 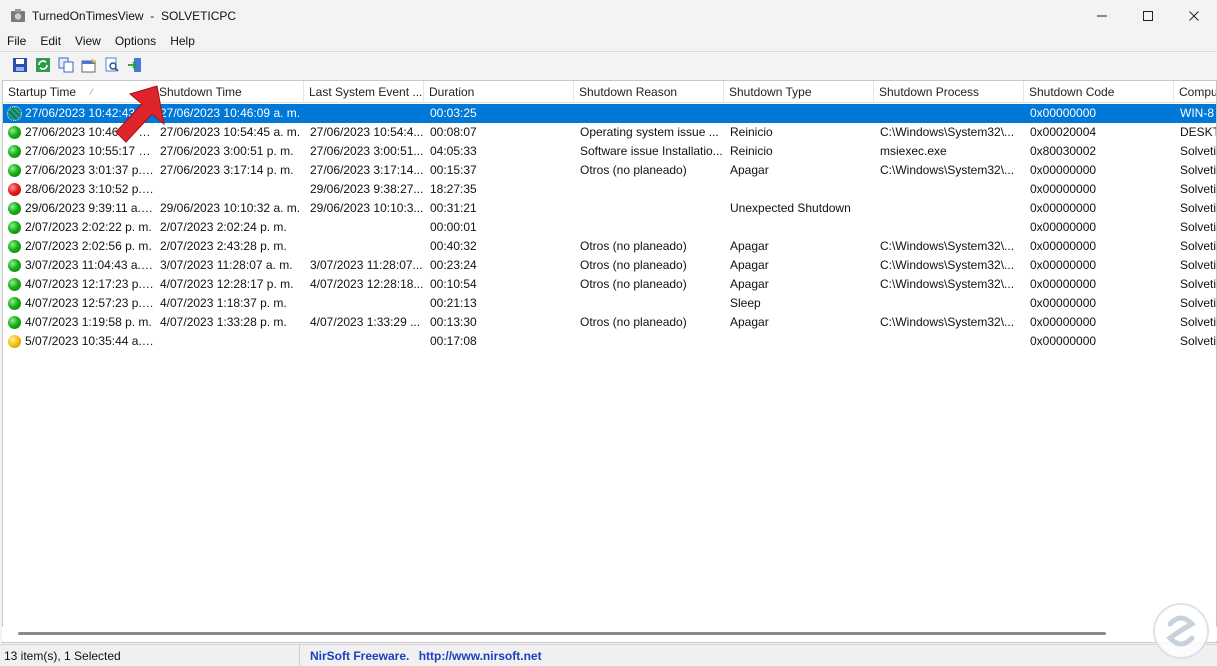 I want to click on horizontal-scrollbar, so click(x=609, y=634).